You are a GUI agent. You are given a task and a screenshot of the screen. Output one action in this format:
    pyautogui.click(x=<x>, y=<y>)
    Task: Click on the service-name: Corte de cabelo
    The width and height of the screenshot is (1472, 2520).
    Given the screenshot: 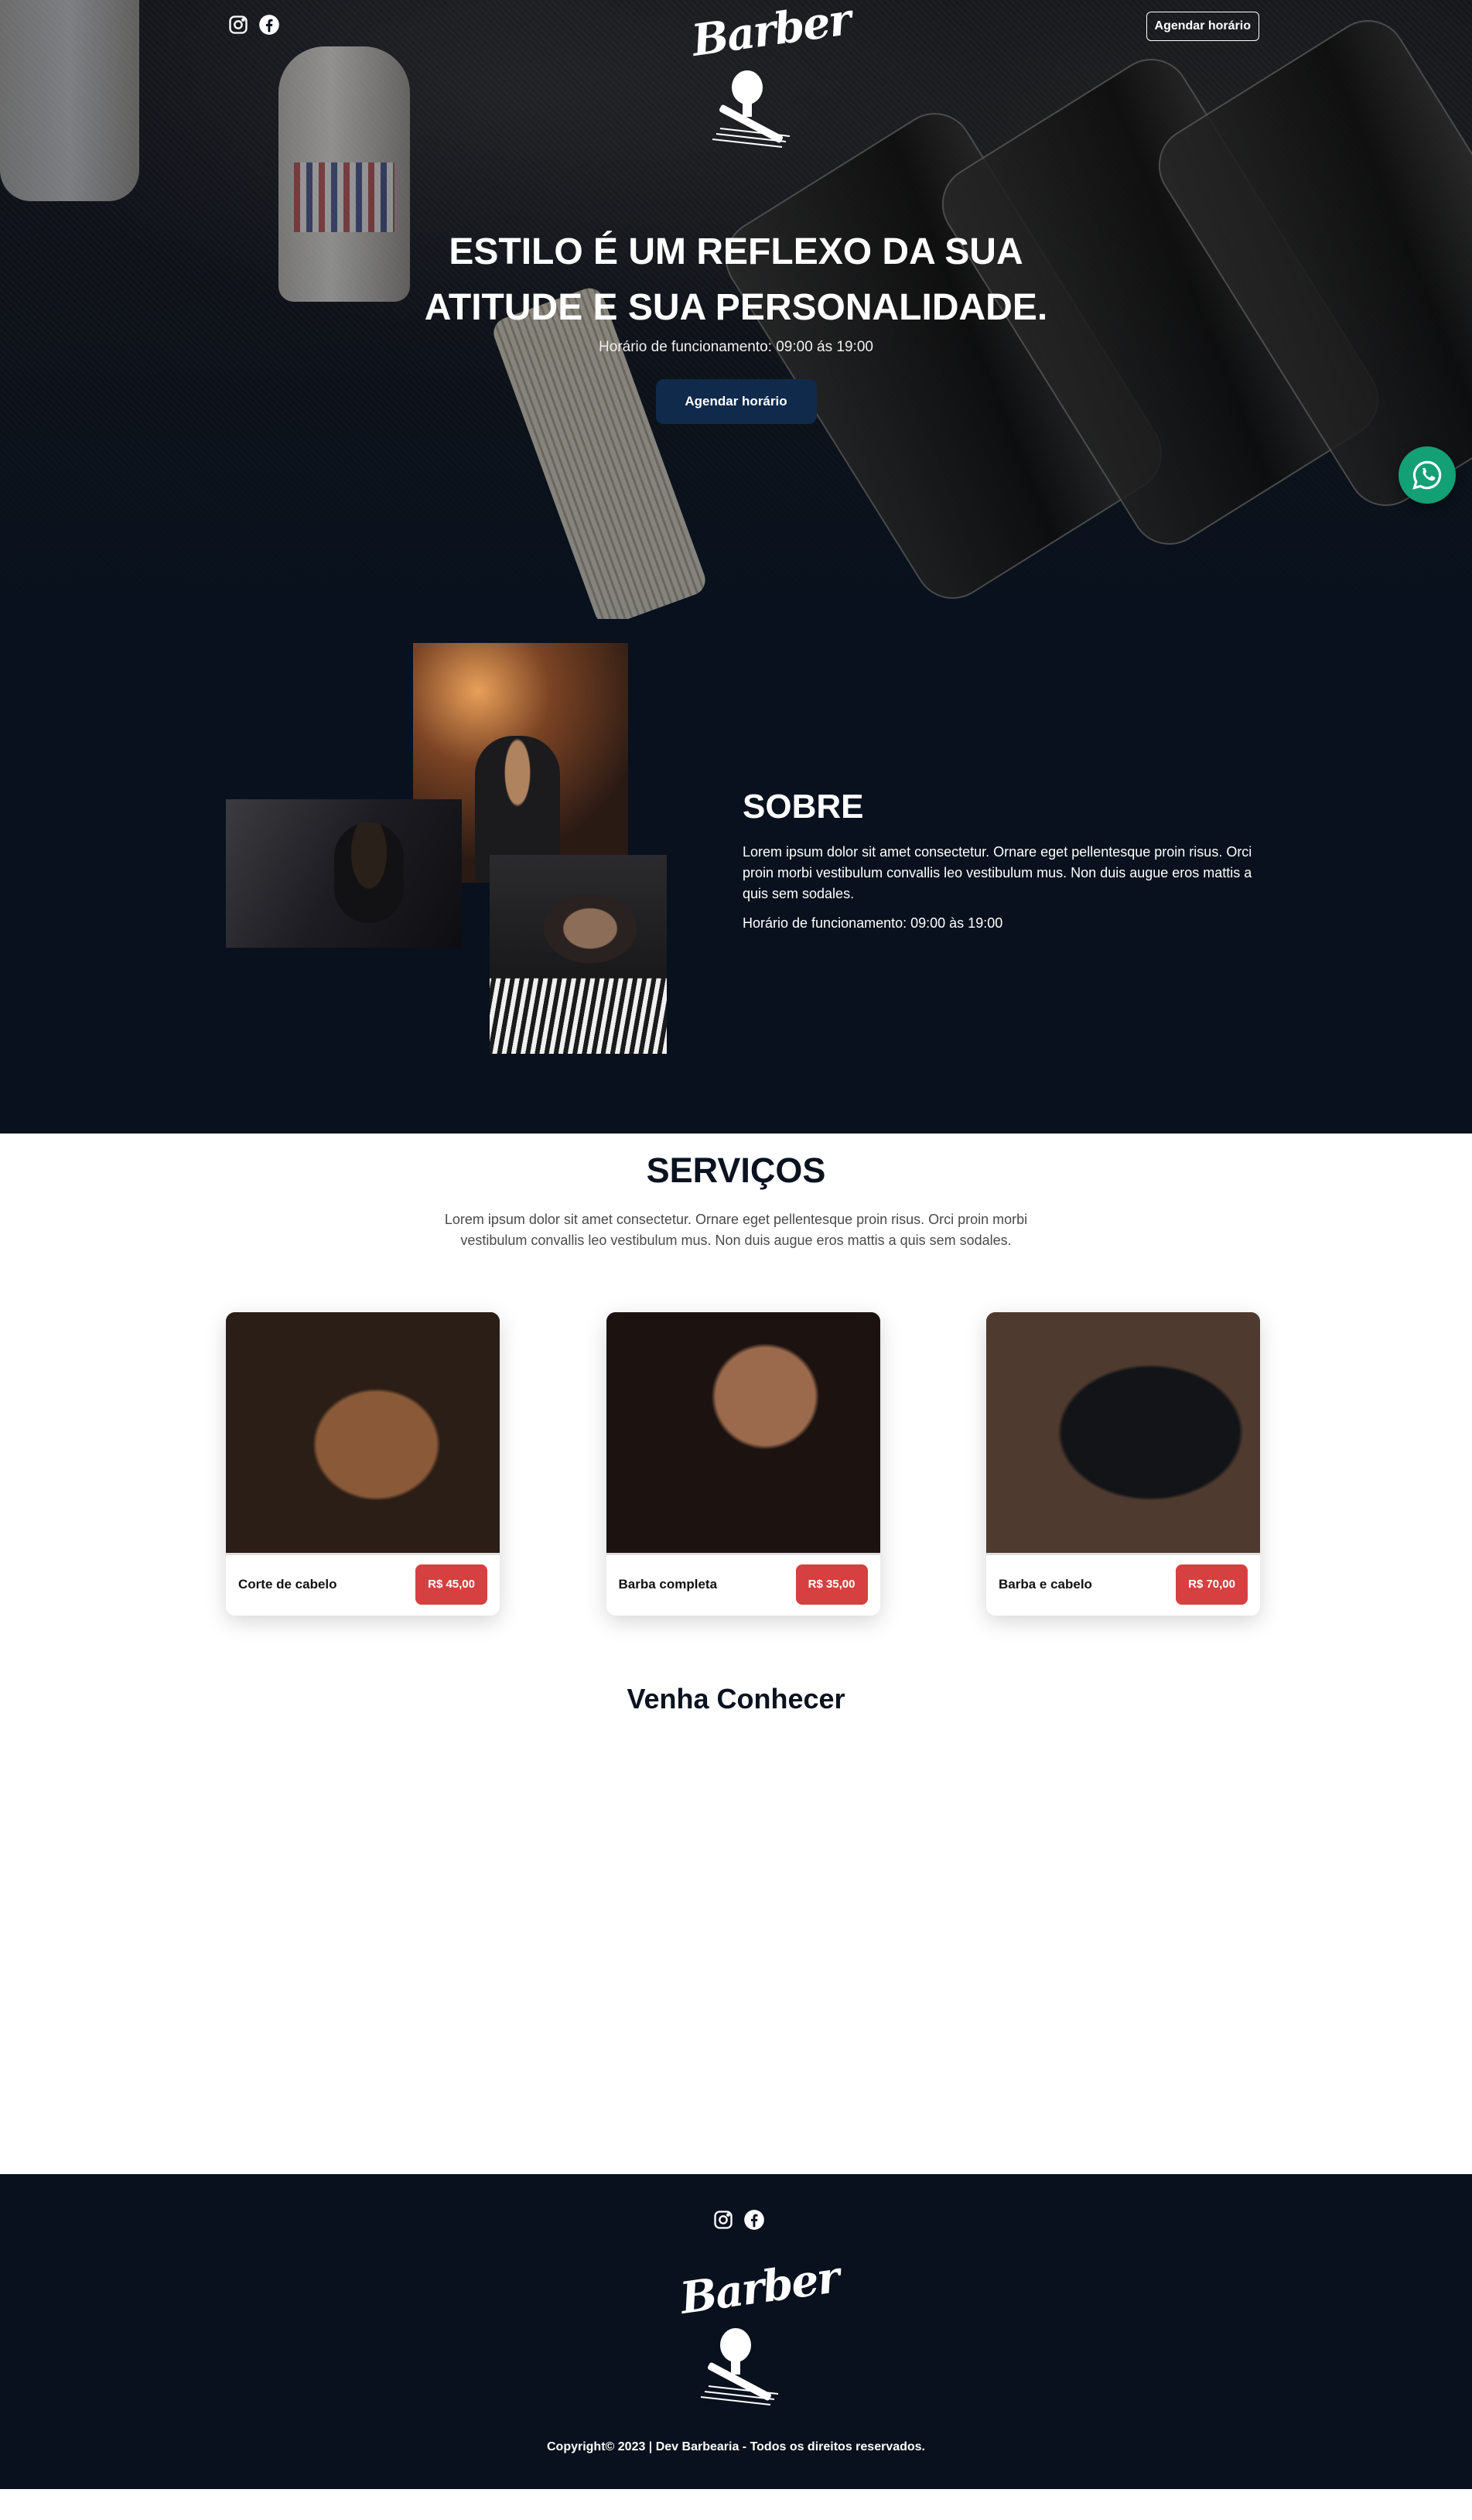 What is the action you would take?
    pyautogui.click(x=287, y=1584)
    